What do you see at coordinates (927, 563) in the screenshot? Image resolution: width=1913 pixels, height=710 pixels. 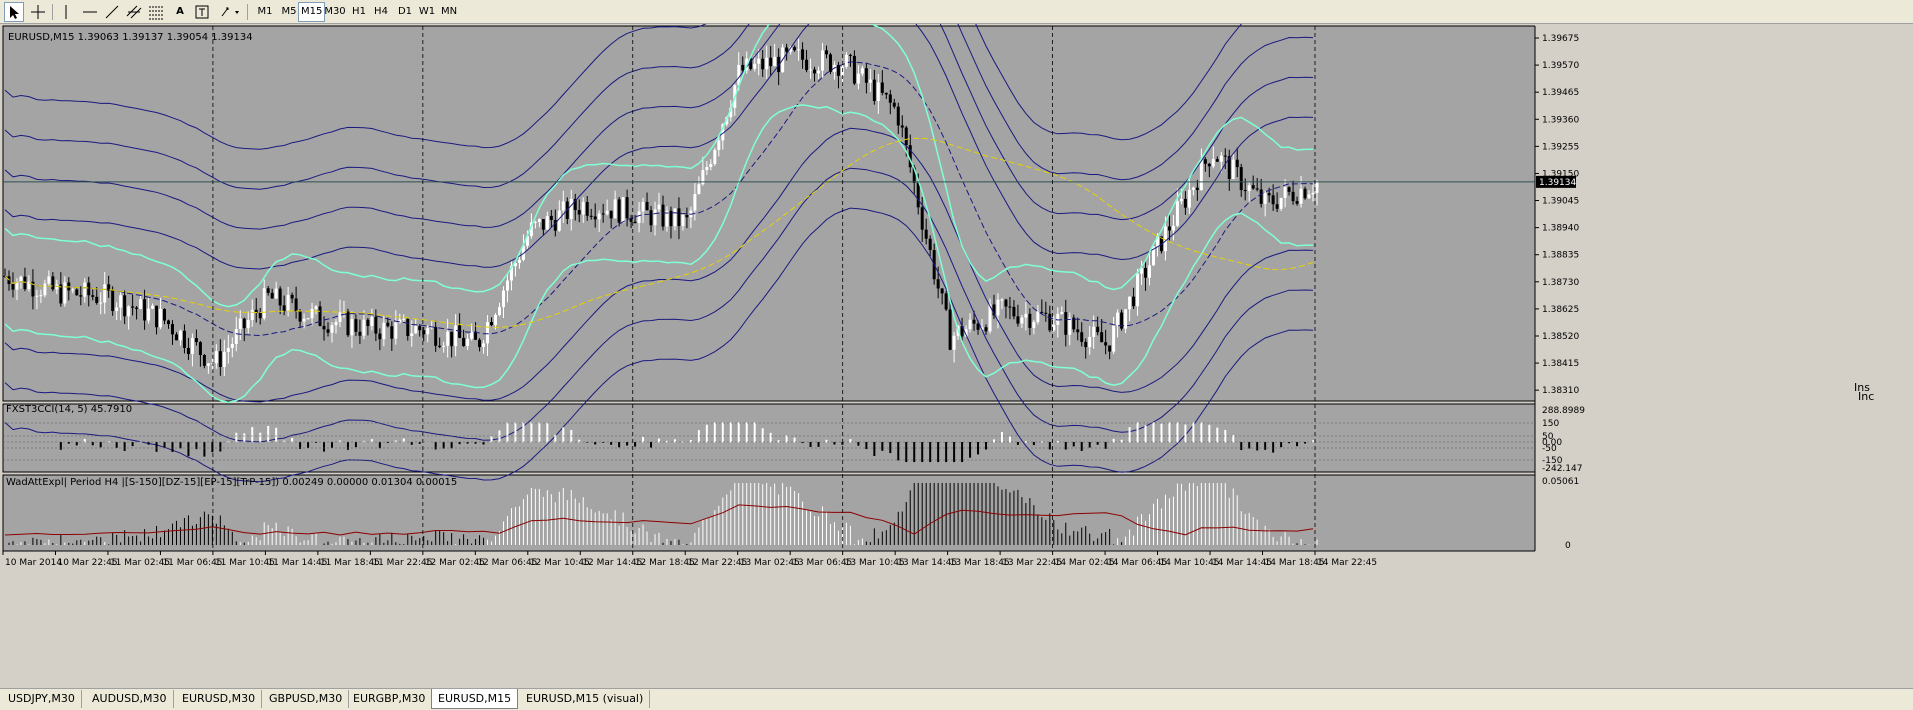 I see `time-label: 13 Mar 14:45` at bounding box center [927, 563].